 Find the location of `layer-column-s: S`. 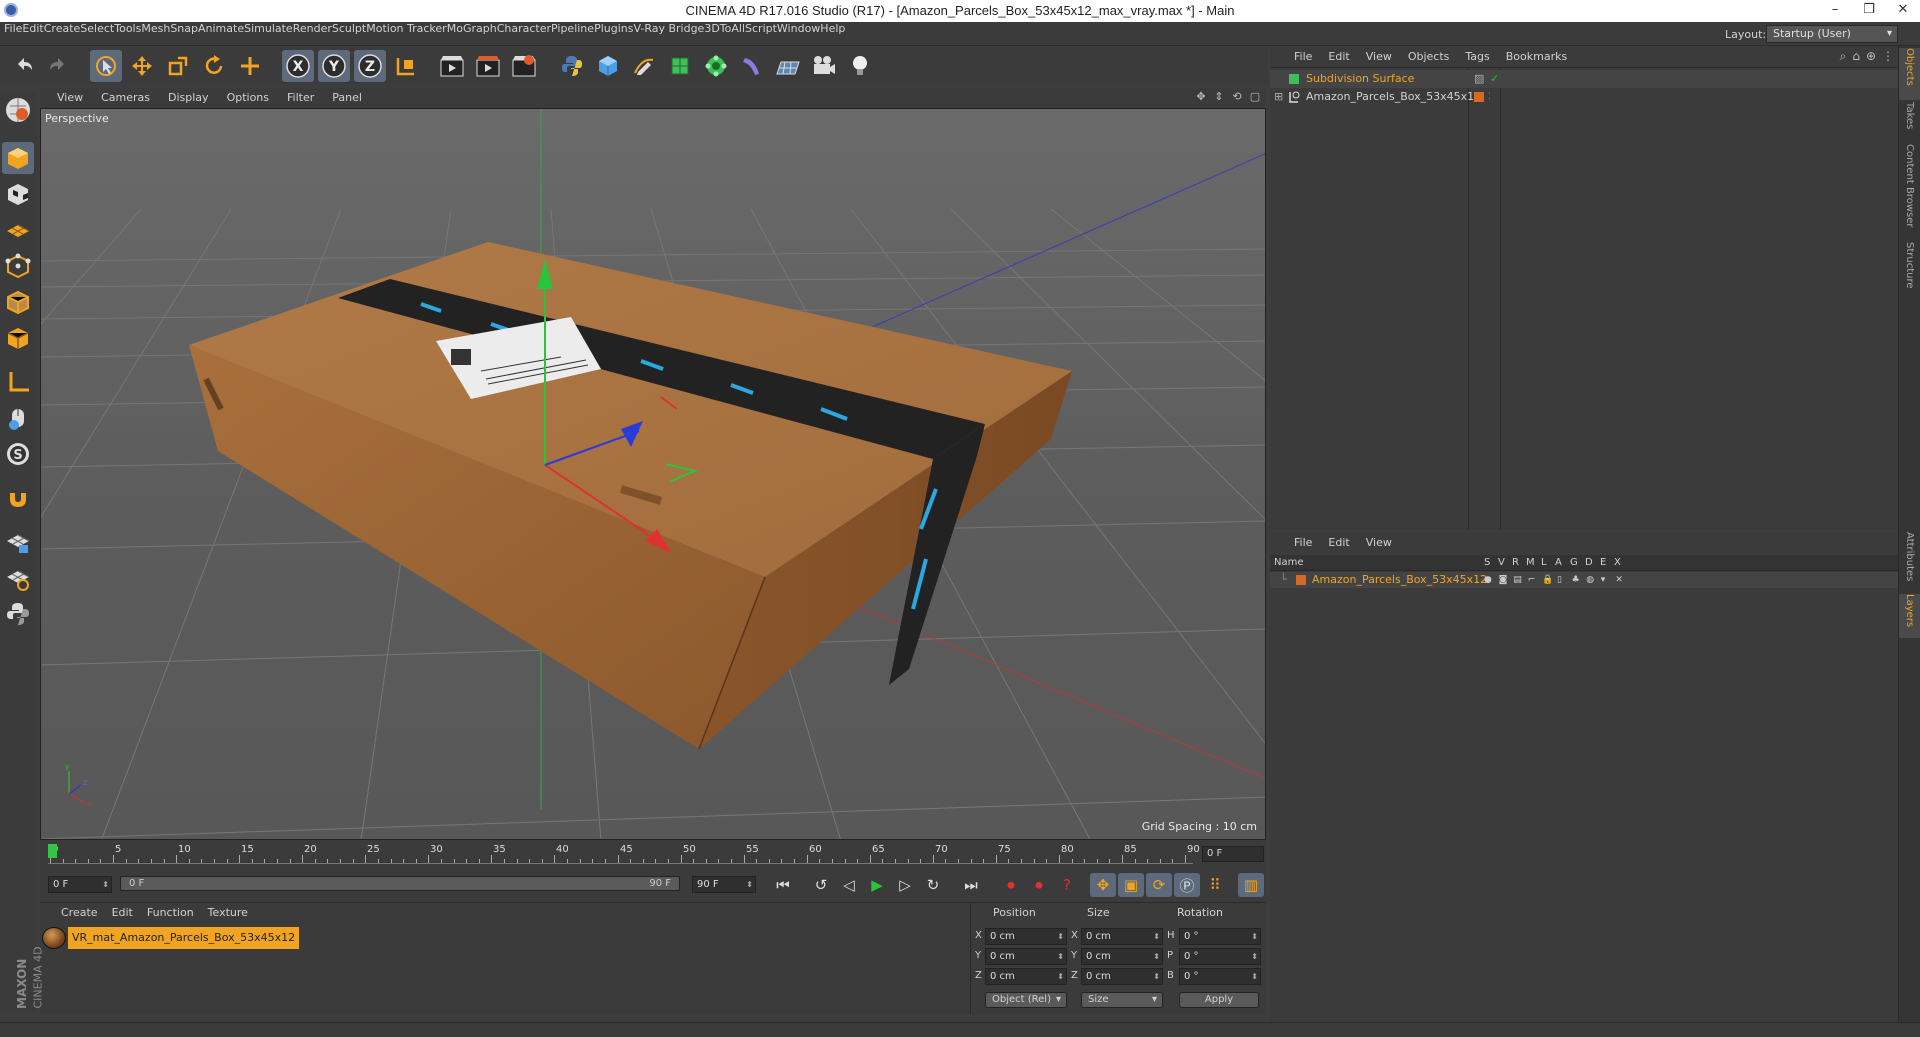

layer-column-s: S is located at coordinates (1487, 563).